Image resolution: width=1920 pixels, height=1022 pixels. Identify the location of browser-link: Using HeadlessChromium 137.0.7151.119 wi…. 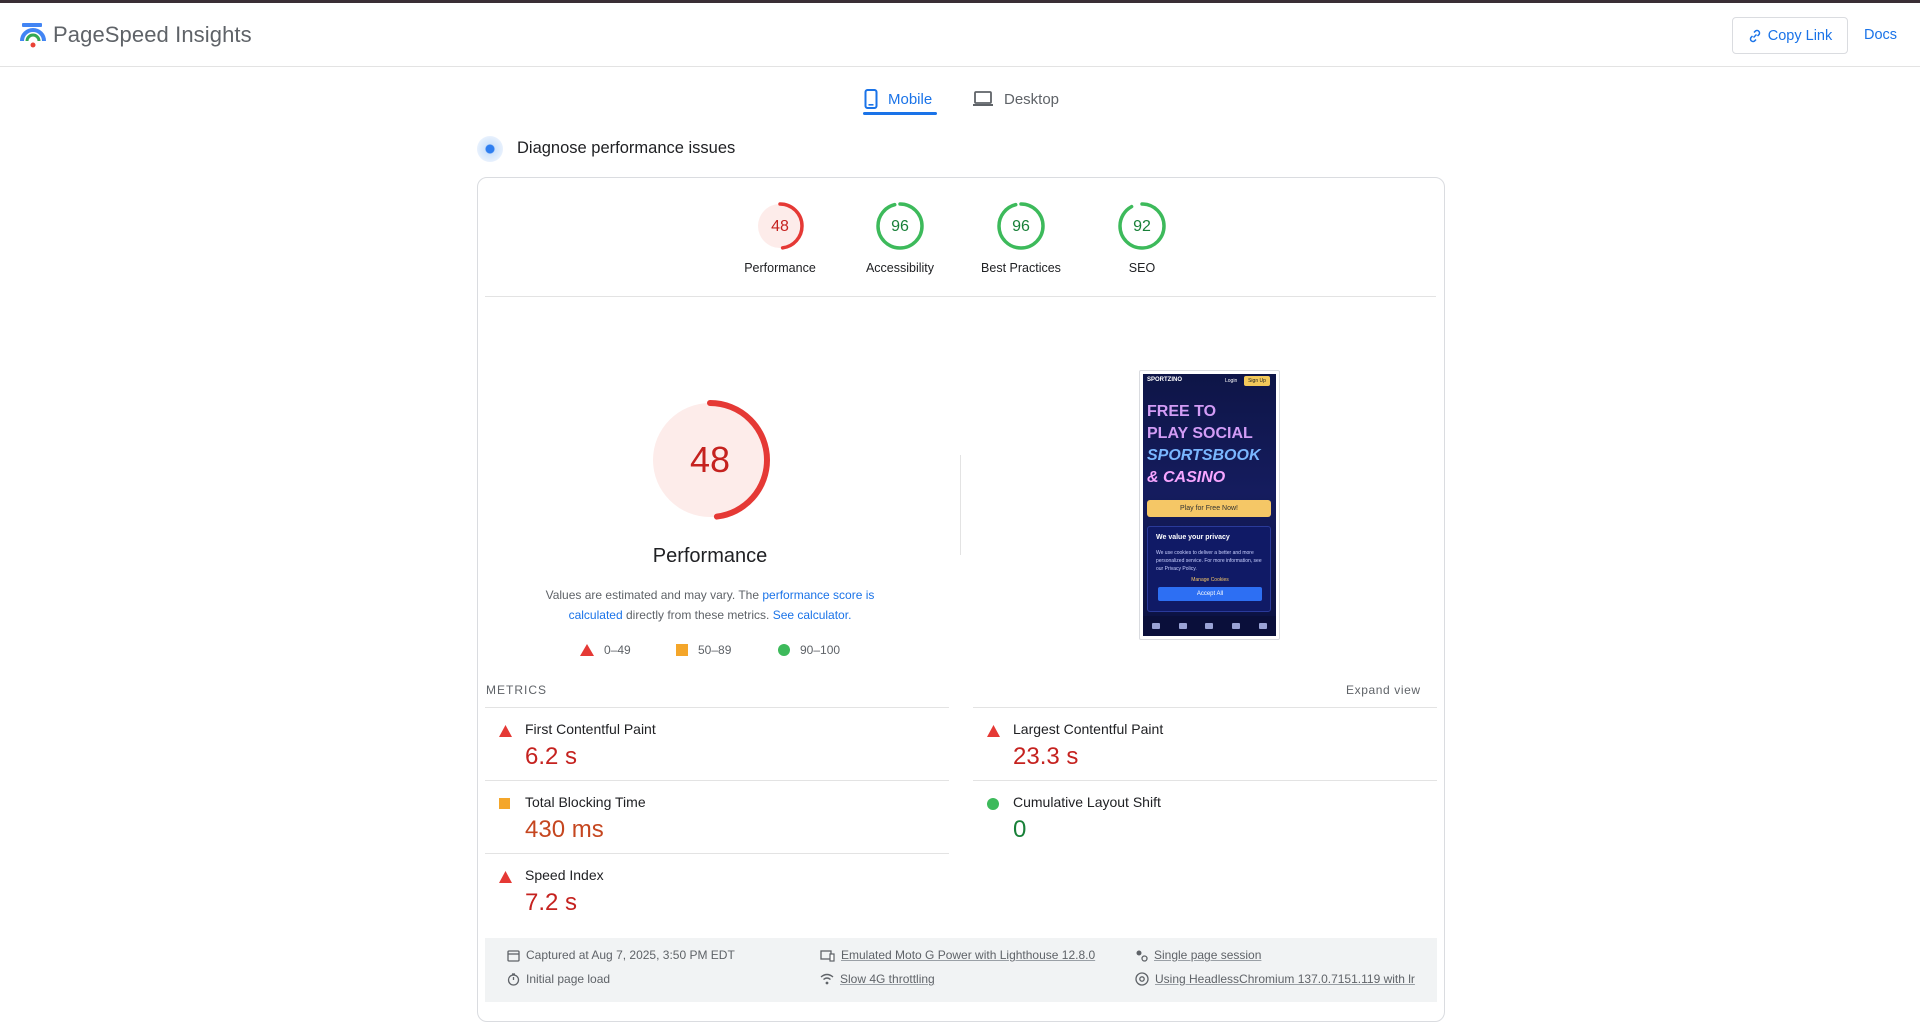
(1285, 979).